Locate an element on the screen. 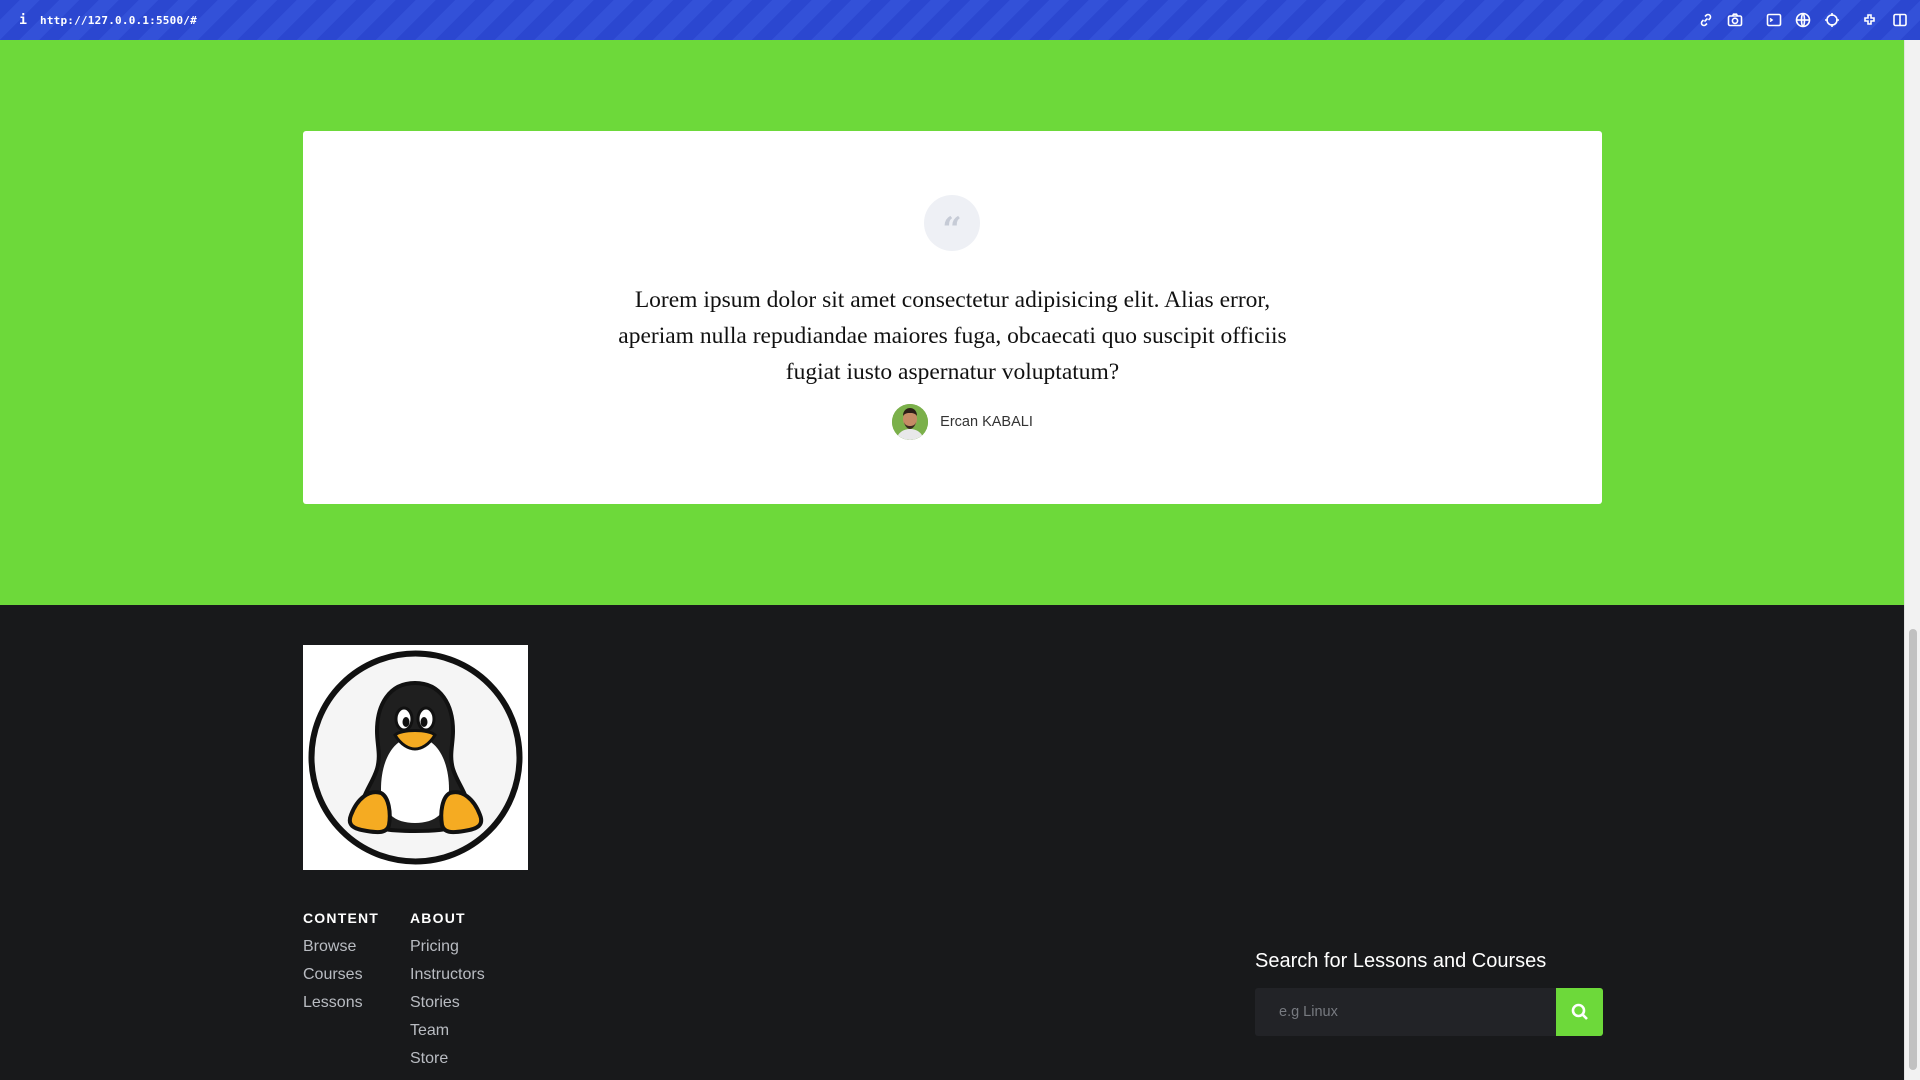 The height and width of the screenshot is (1080, 1920). scrollbar-thumb is located at coordinates (1913, 849).